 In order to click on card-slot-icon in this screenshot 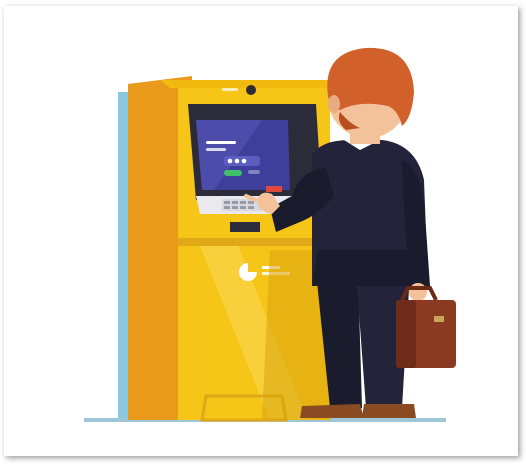, I will do `click(245, 227)`.